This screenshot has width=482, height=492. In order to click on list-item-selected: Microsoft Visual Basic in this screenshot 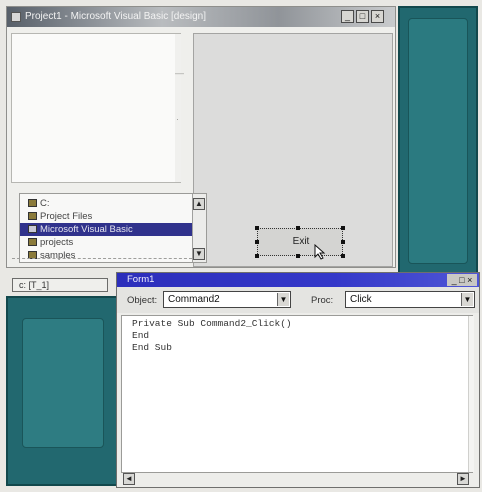, I will do `click(106, 229)`.